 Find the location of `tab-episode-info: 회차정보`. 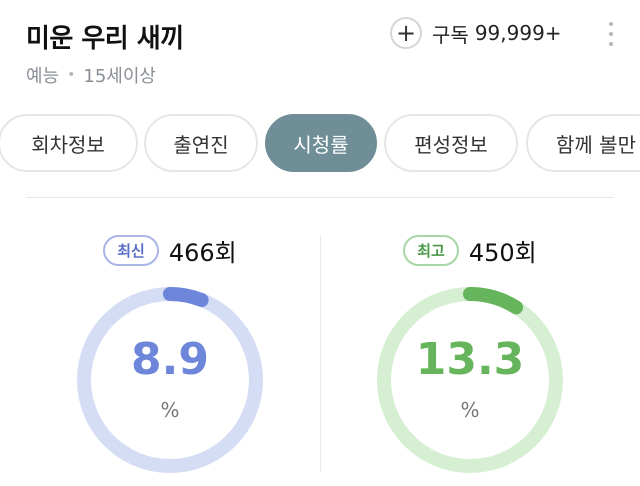

tab-episode-info: 회차정보 is located at coordinates (69, 143).